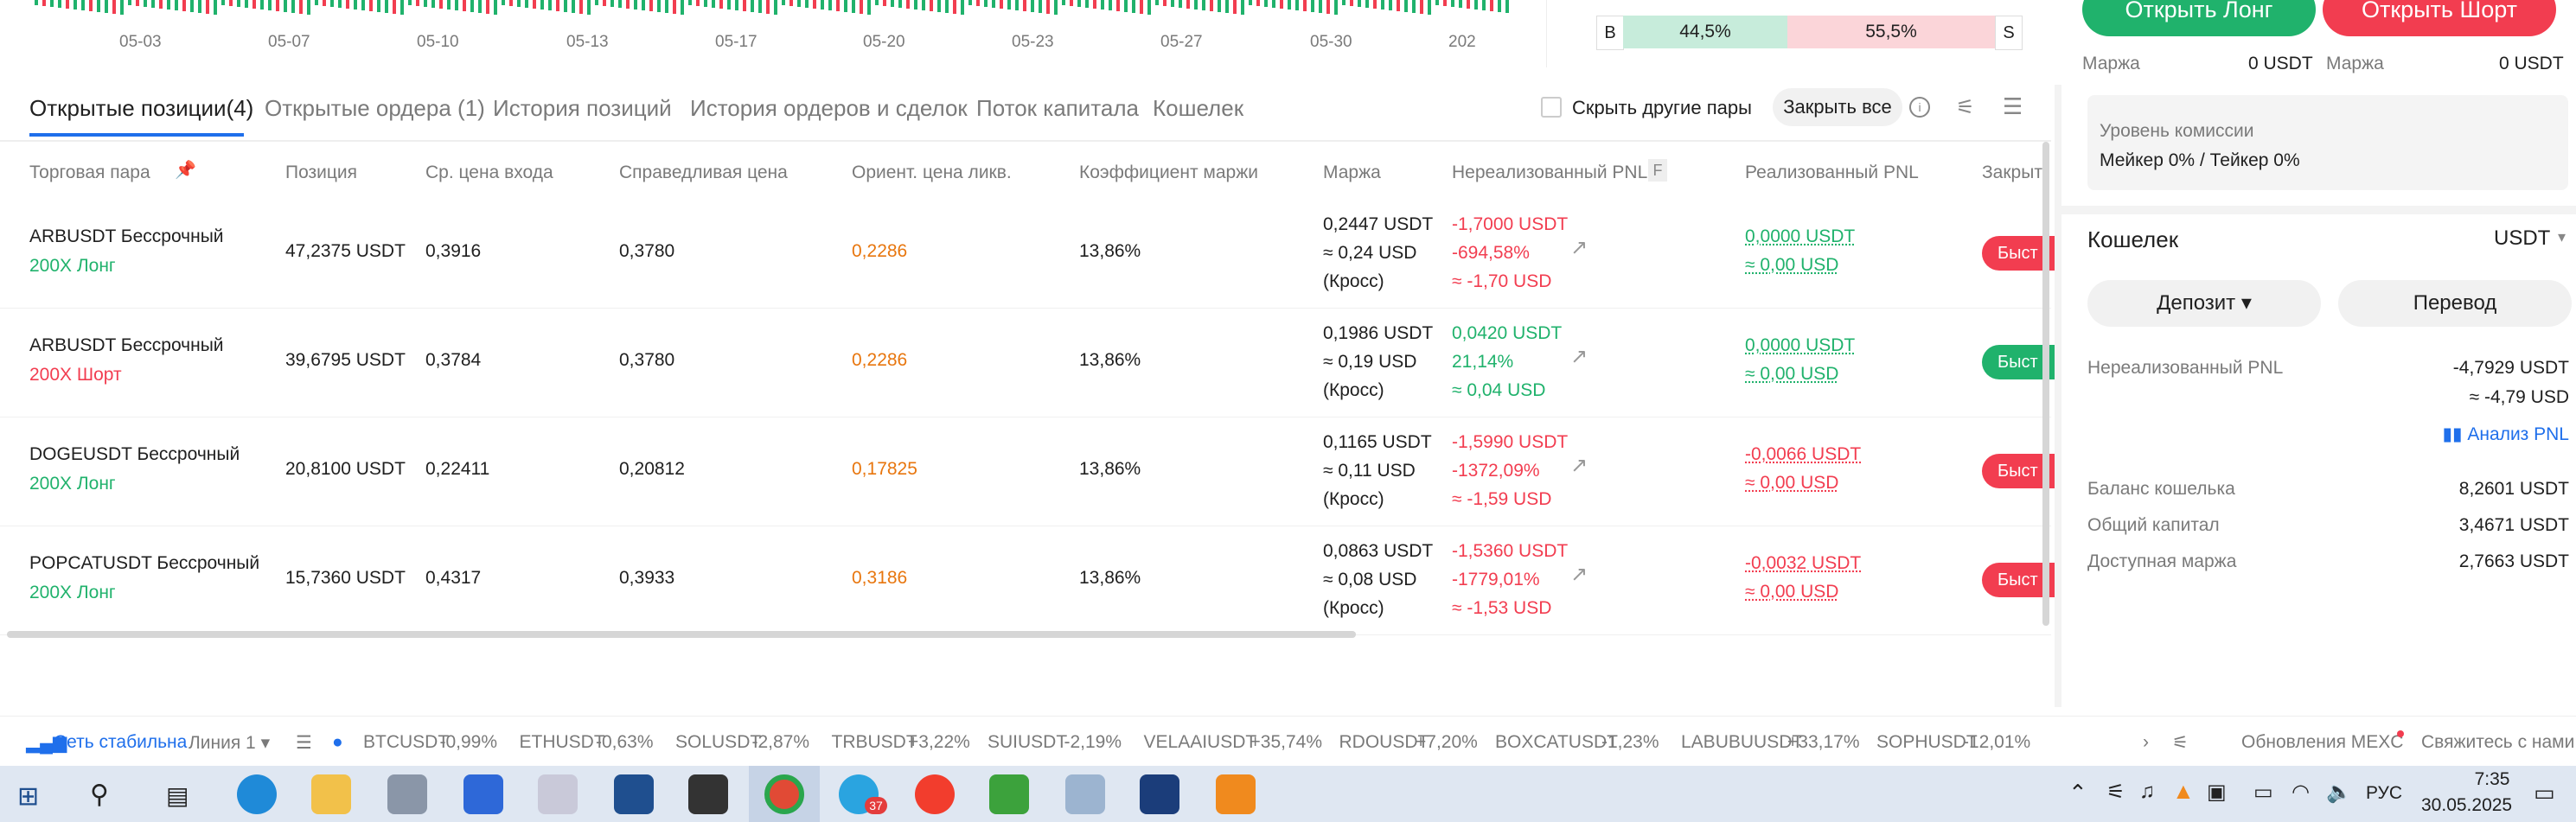 The image size is (2576, 822). Describe the element at coordinates (2181, 743) in the screenshot. I see `settings-icon: ⚟` at that location.